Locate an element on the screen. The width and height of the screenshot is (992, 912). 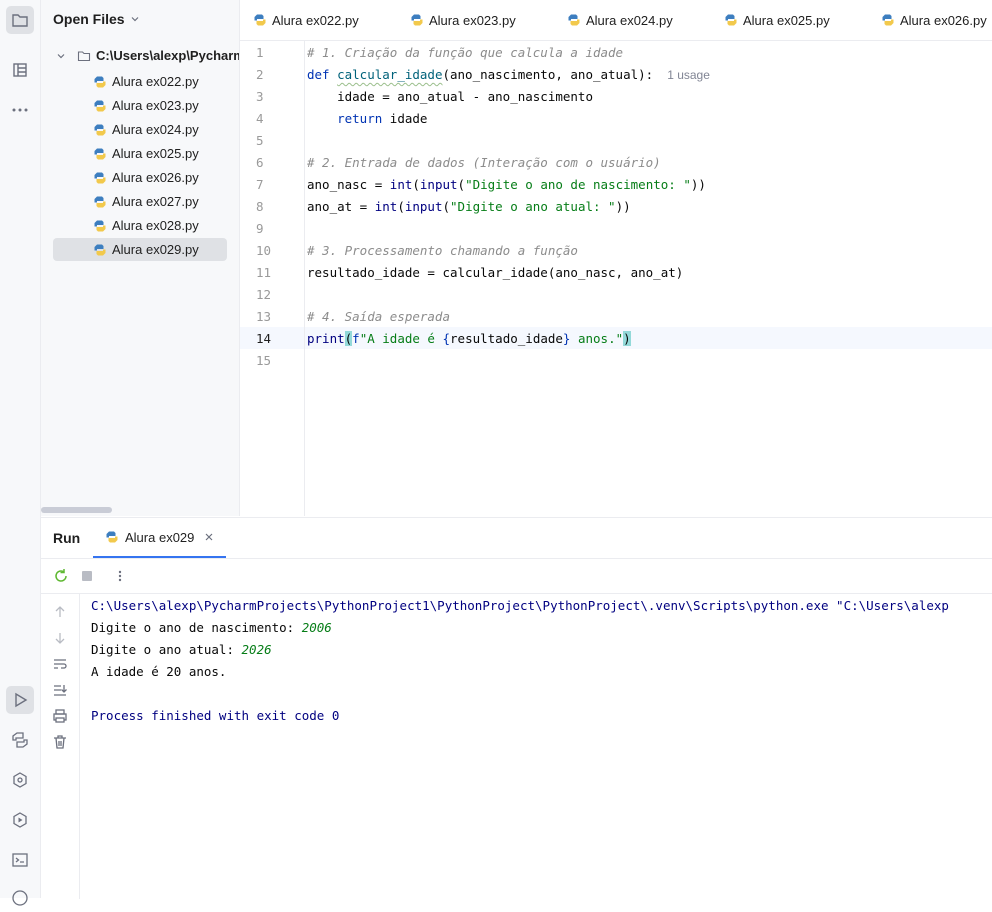
line-number: 7 is located at coordinates (260, 184).